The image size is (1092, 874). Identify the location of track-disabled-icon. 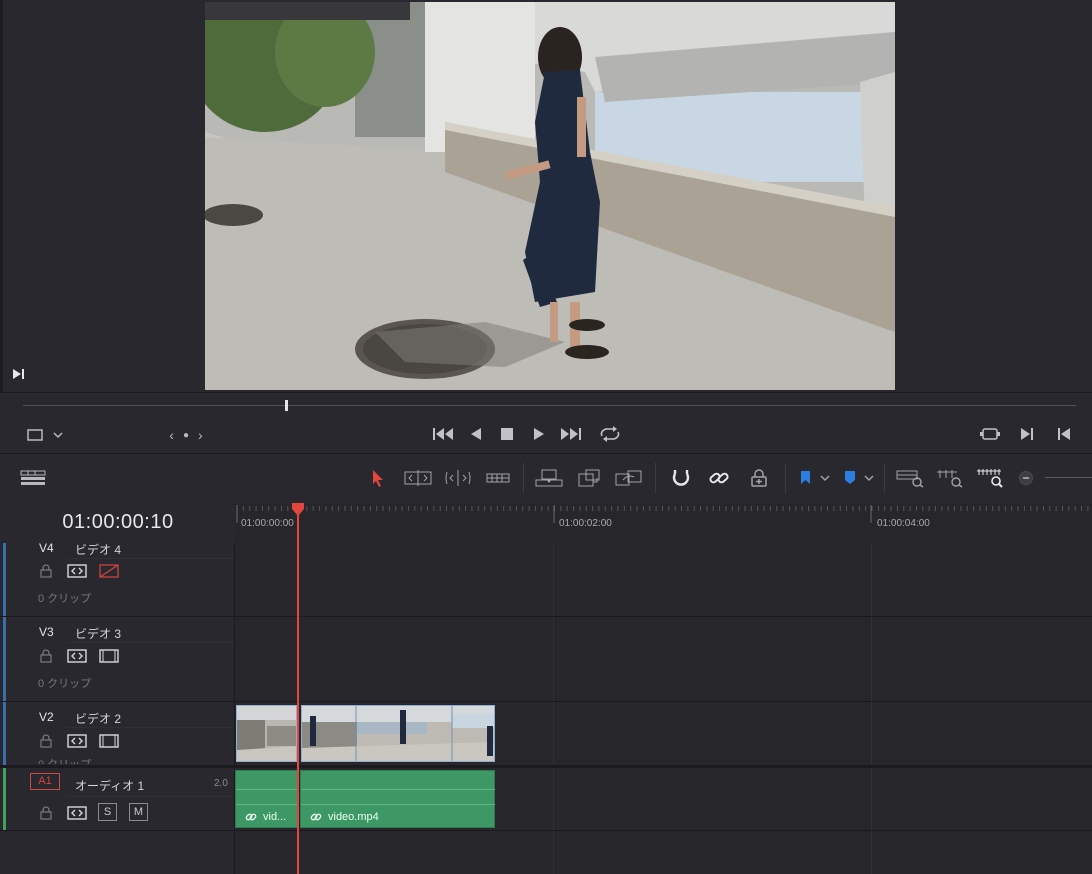
(109, 571).